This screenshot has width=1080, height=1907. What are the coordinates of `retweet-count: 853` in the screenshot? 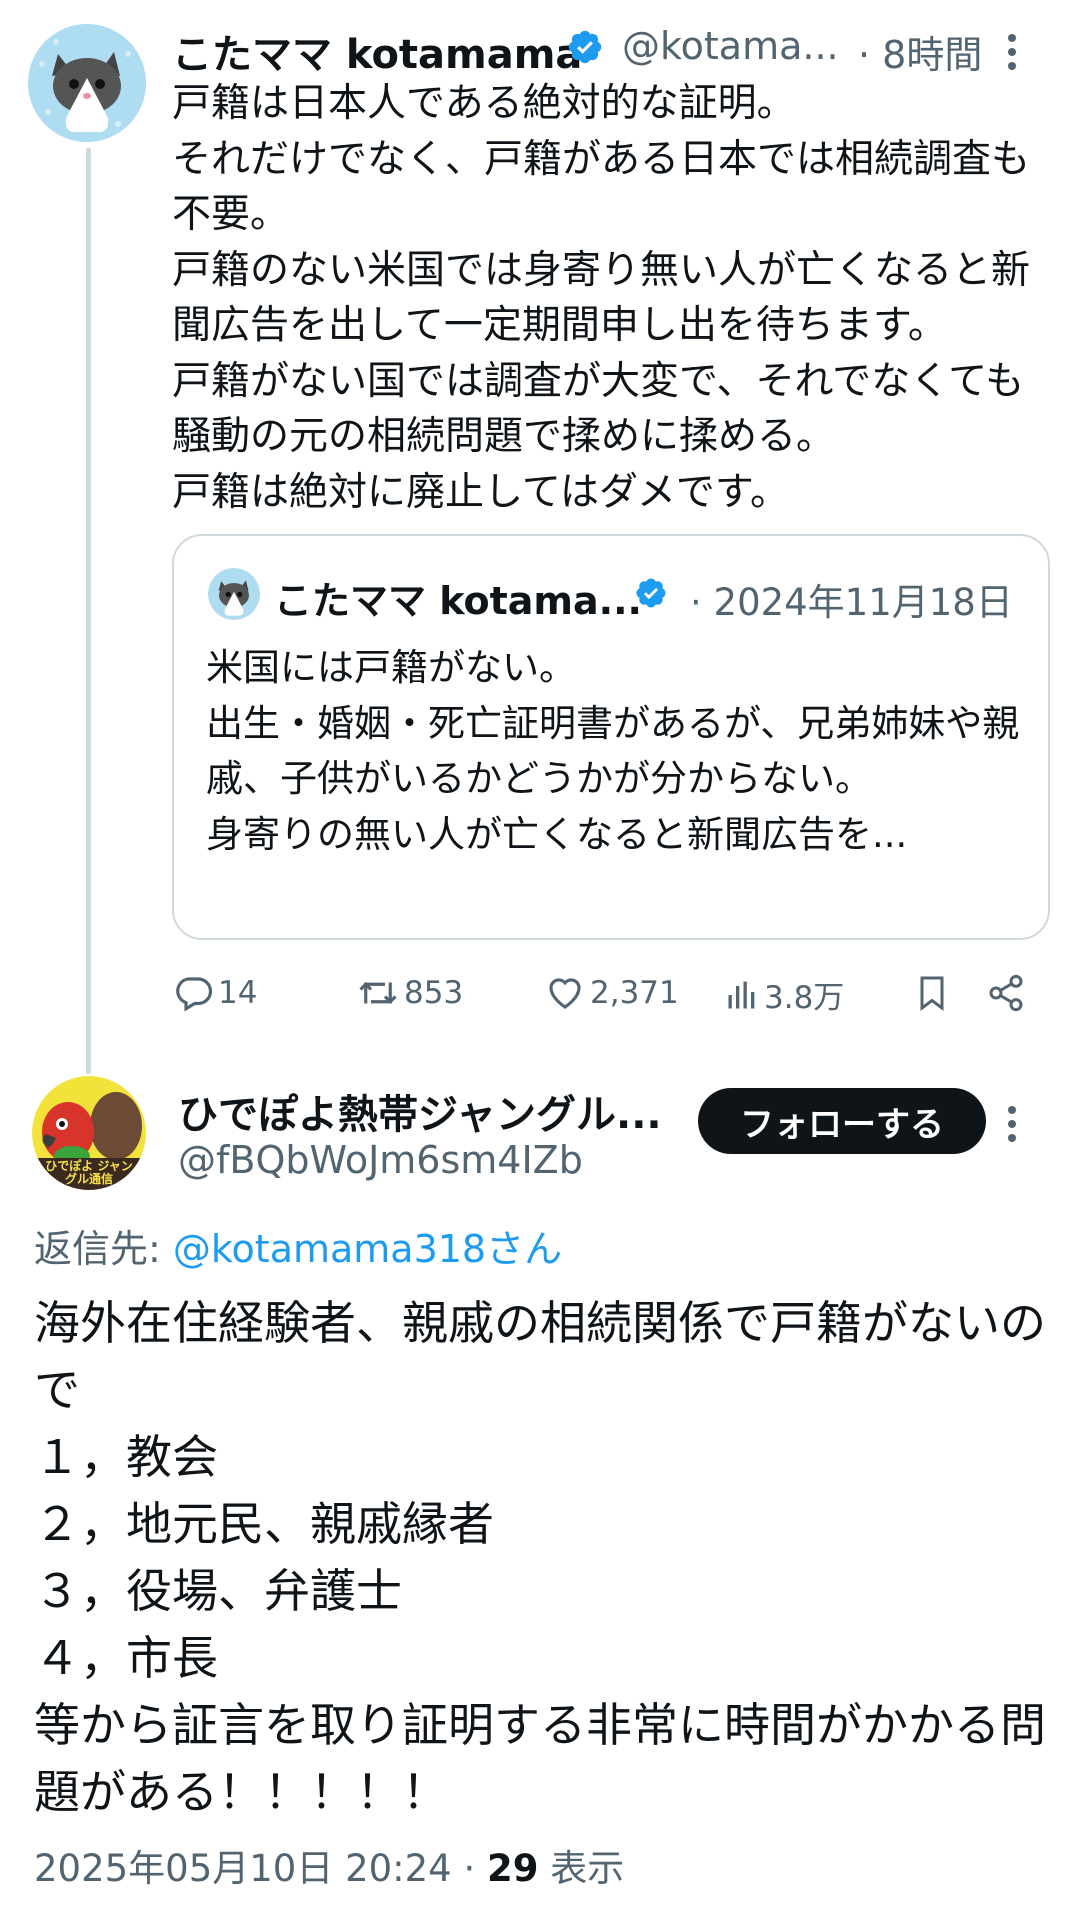 It's located at (434, 993).